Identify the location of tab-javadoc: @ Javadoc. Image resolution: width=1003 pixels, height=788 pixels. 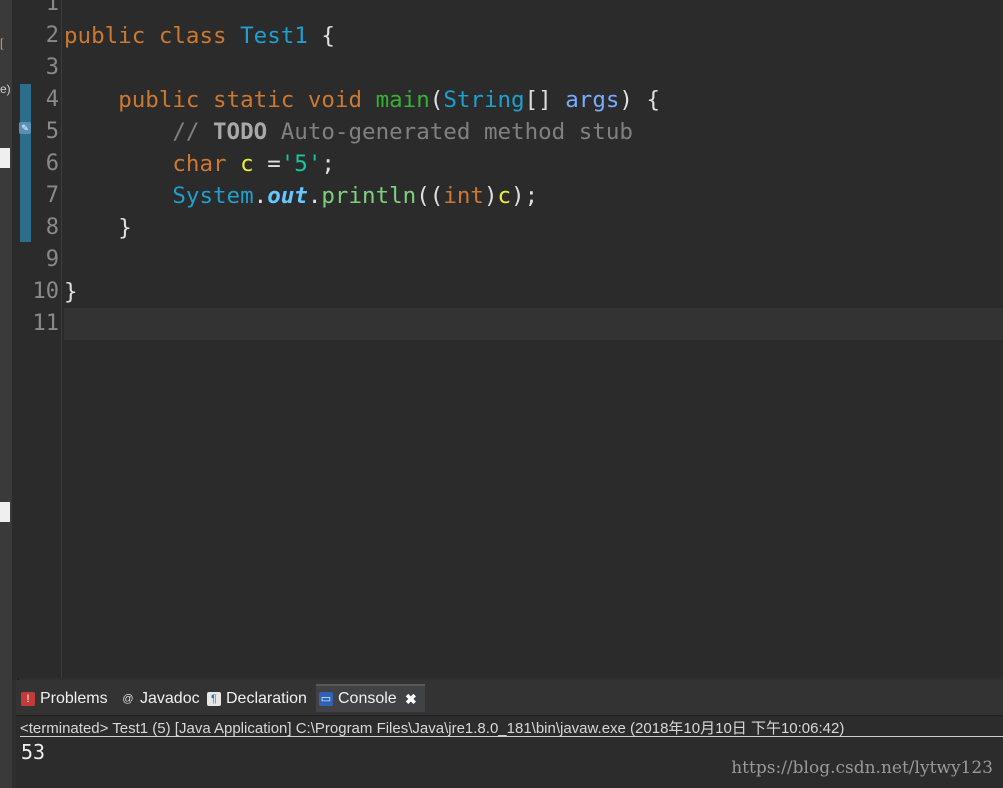
(159, 699).